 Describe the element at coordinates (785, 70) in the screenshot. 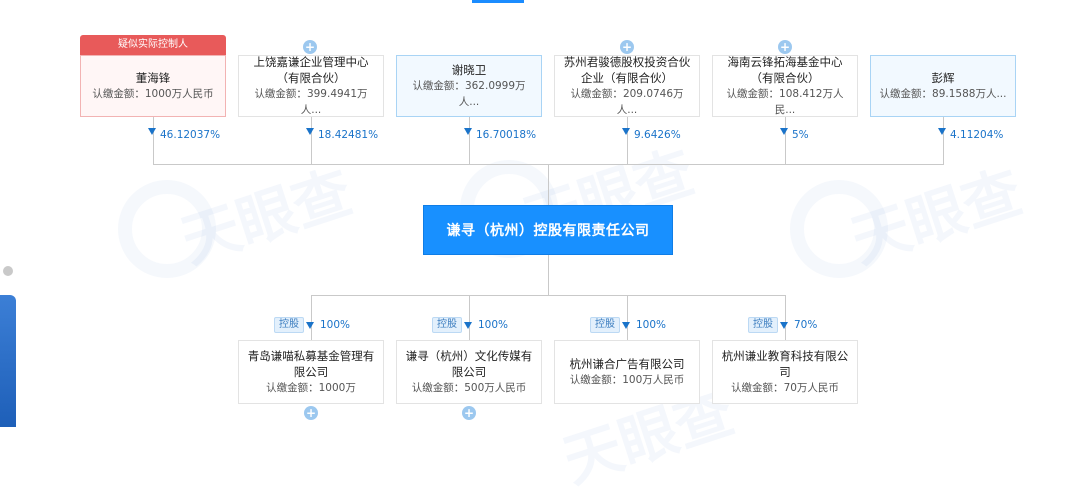

I see `shareholder-name: 海南云锋拓海基金中心（有限合伙）` at that location.